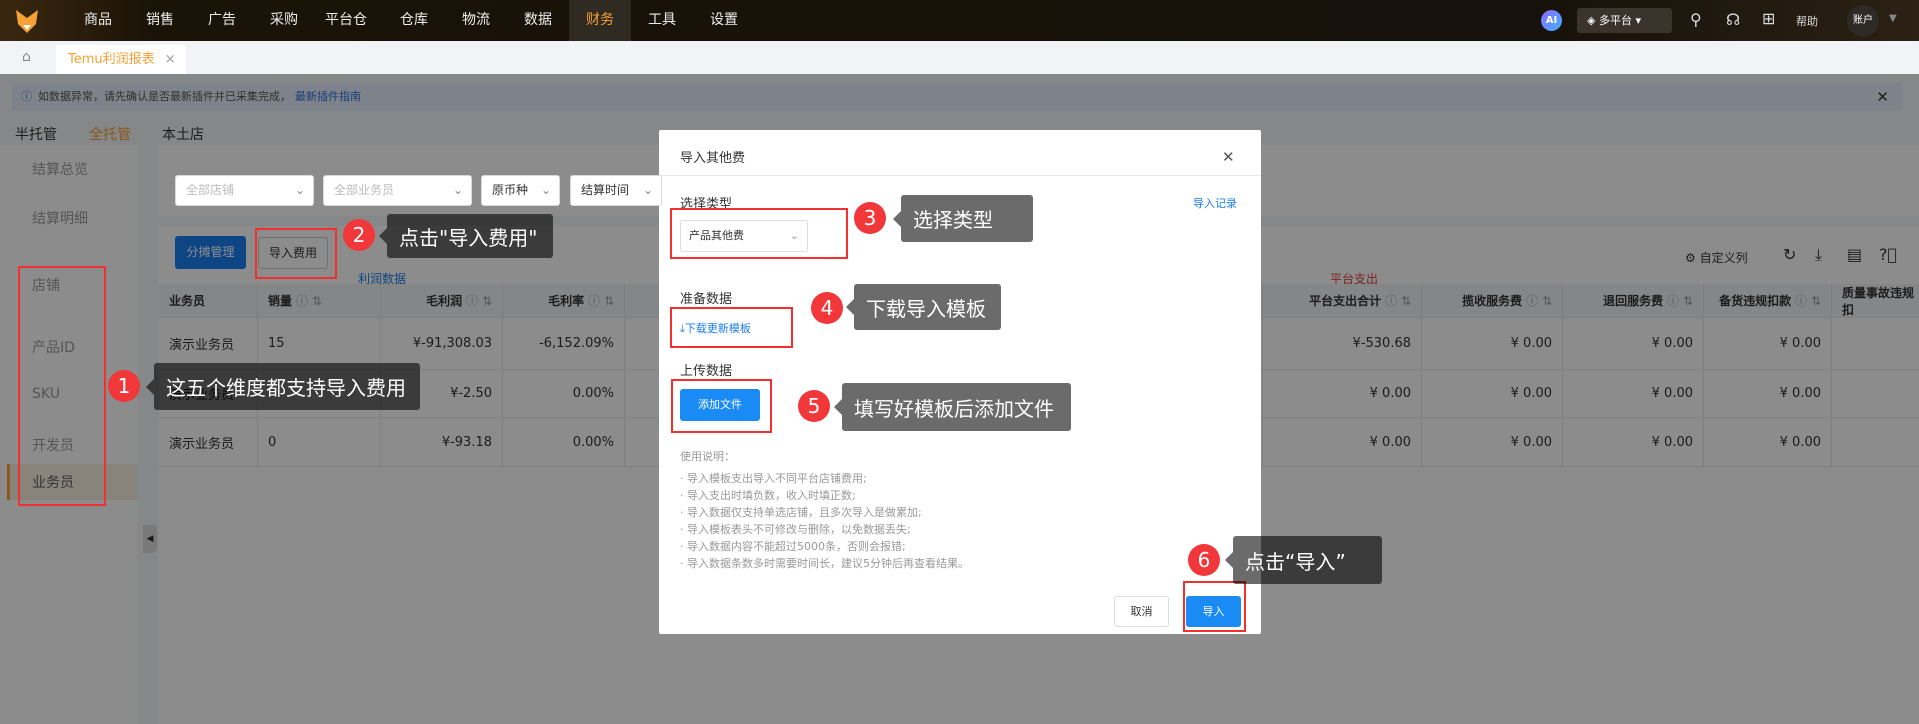  I want to click on account-caret-icon: ▼, so click(1893, 18).